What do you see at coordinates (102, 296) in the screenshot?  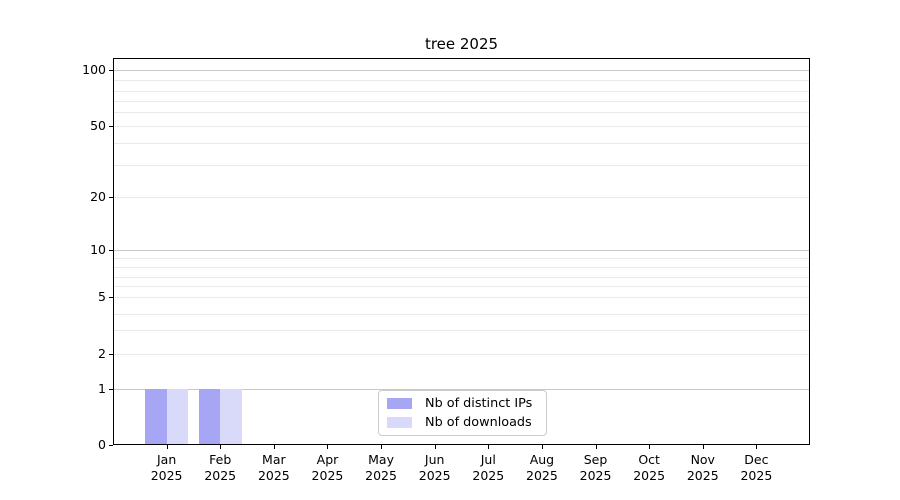 I see `y-tick-label: 5` at bounding box center [102, 296].